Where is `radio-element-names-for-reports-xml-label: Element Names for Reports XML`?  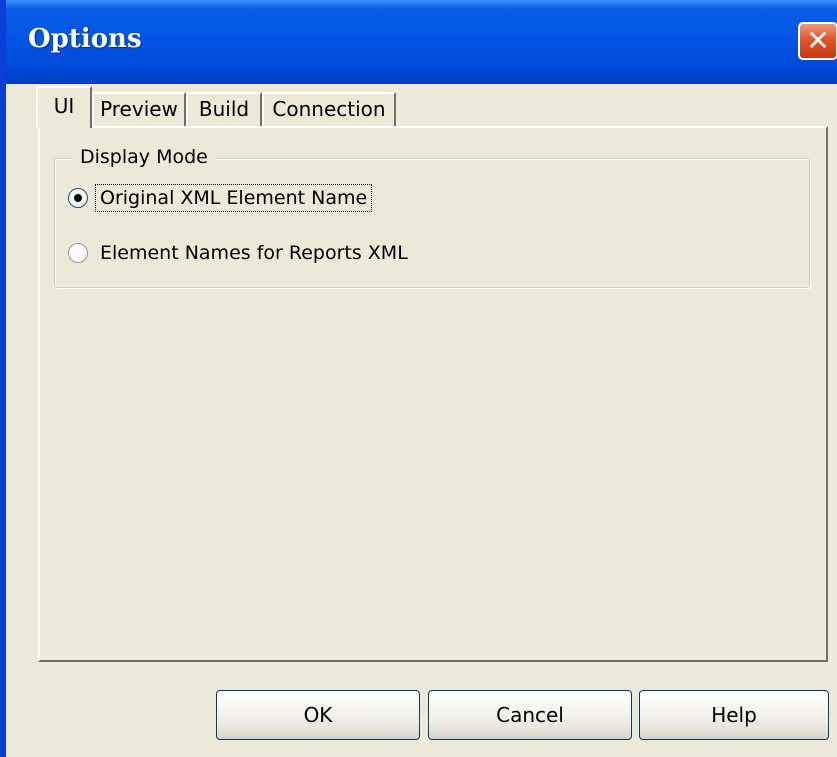 radio-element-names-for-reports-xml-label: Element Names for Reports XML is located at coordinates (254, 253).